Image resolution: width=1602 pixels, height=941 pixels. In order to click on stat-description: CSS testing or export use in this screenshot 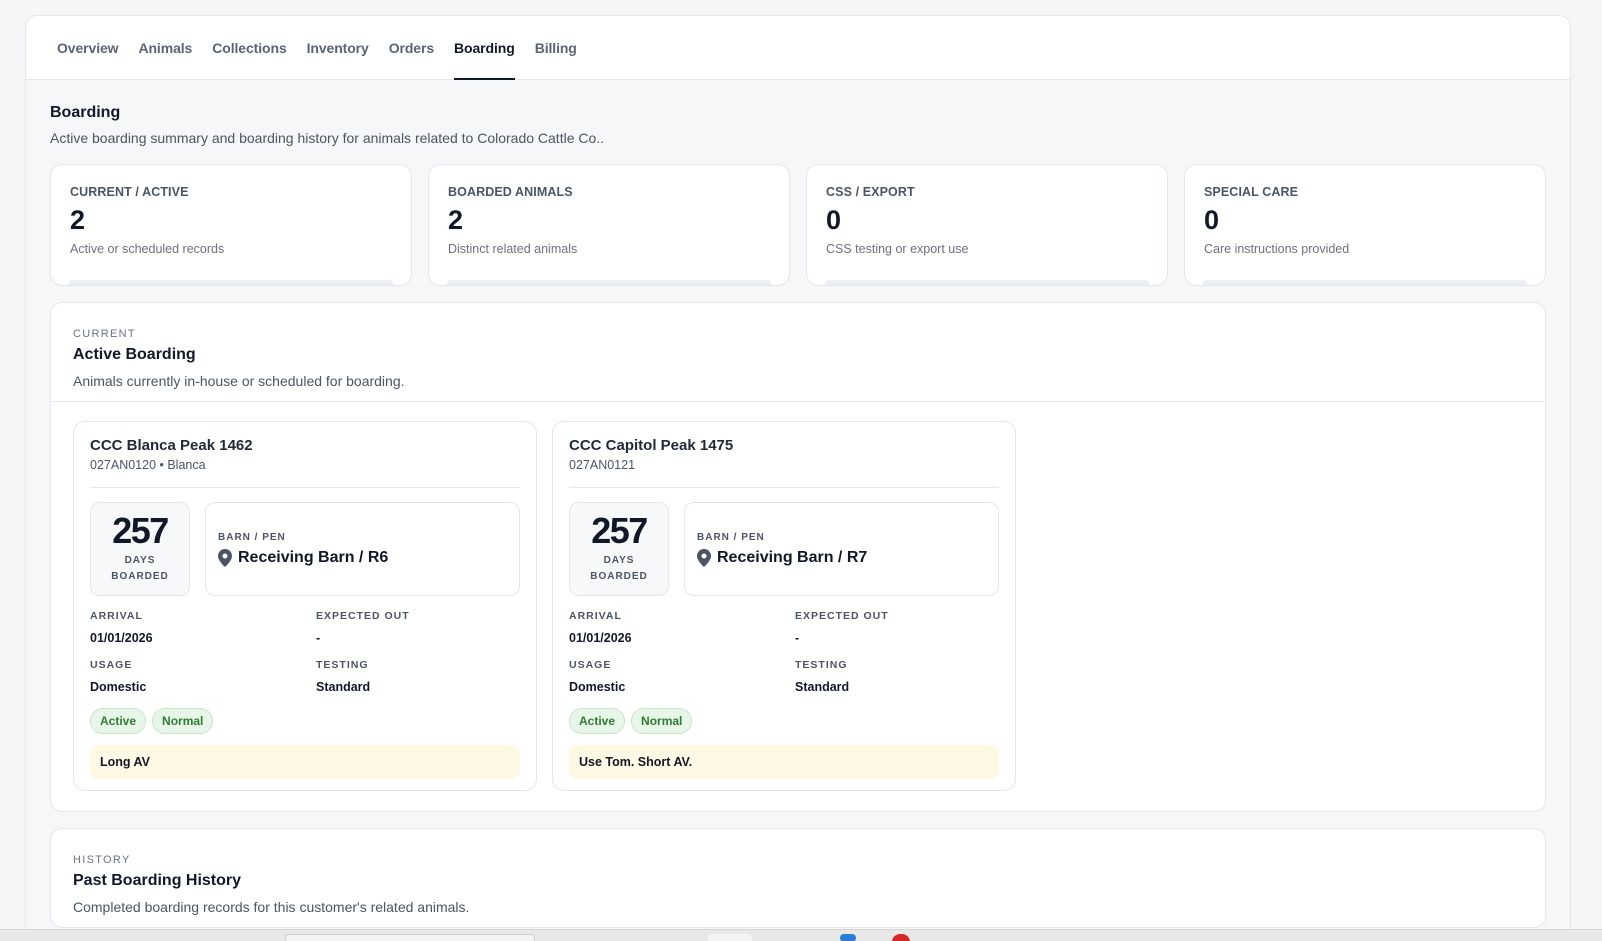, I will do `click(897, 249)`.